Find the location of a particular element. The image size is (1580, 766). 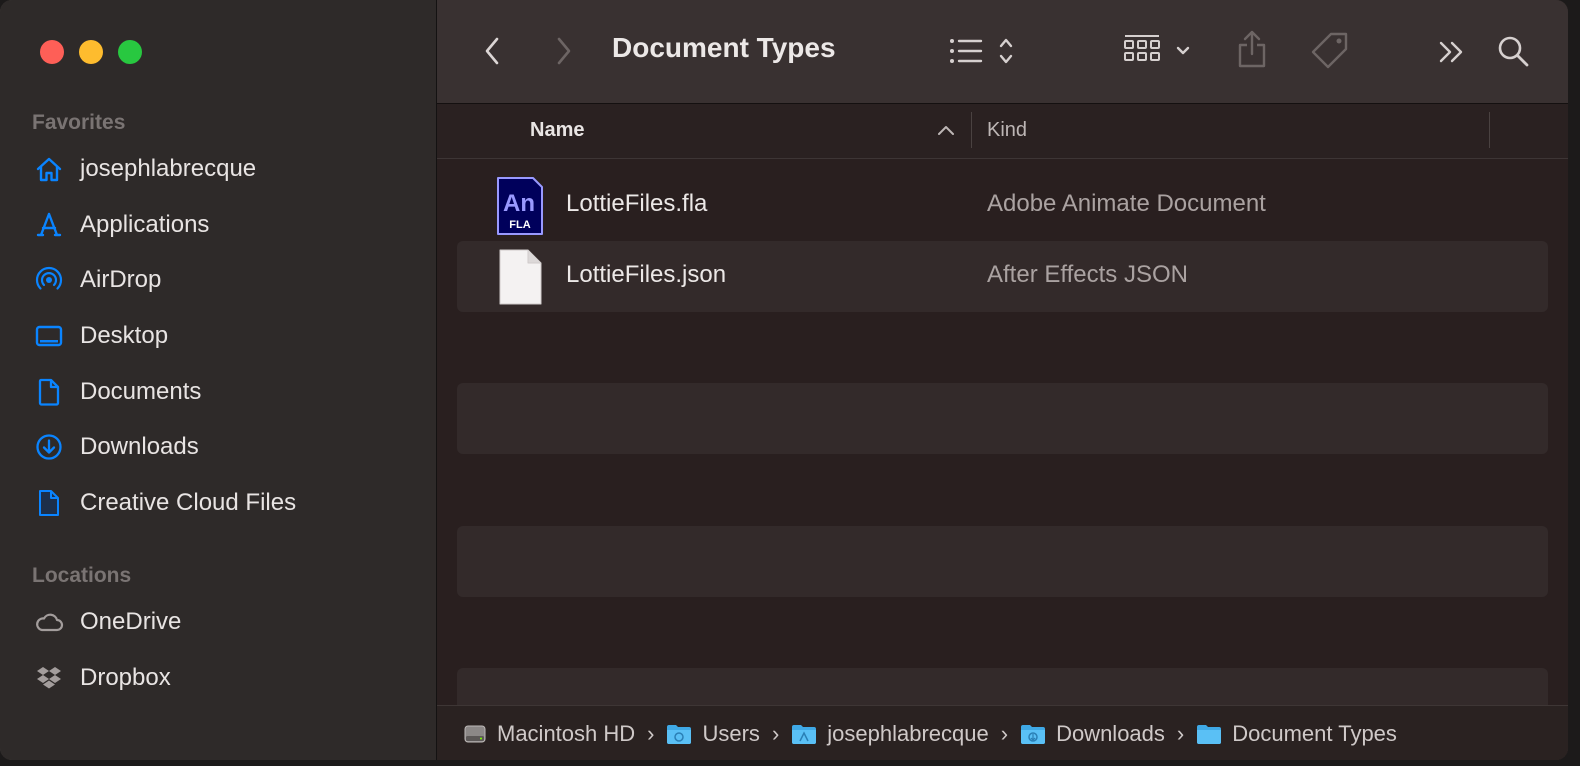

sidebar-item-applications: Applications is located at coordinates (120, 225).